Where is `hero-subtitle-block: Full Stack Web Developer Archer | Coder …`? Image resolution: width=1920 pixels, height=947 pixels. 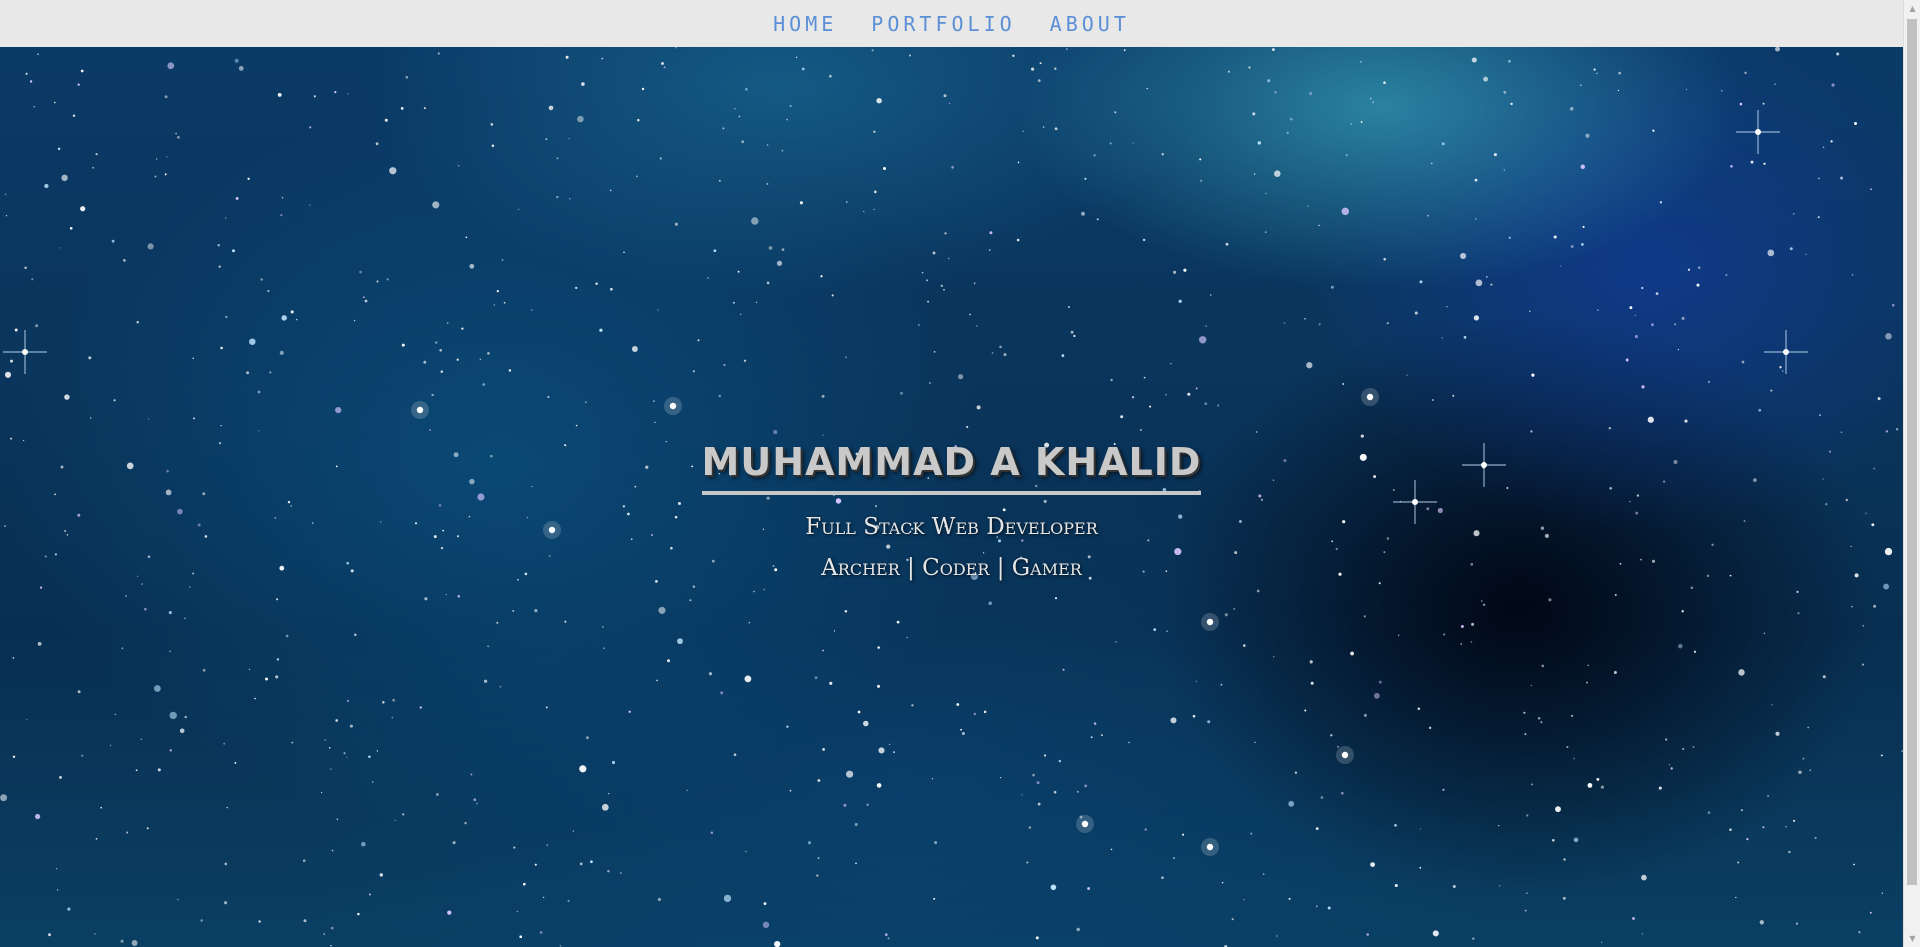 hero-subtitle-block: Full Stack Web Developer Archer | Coder … is located at coordinates (951, 548).